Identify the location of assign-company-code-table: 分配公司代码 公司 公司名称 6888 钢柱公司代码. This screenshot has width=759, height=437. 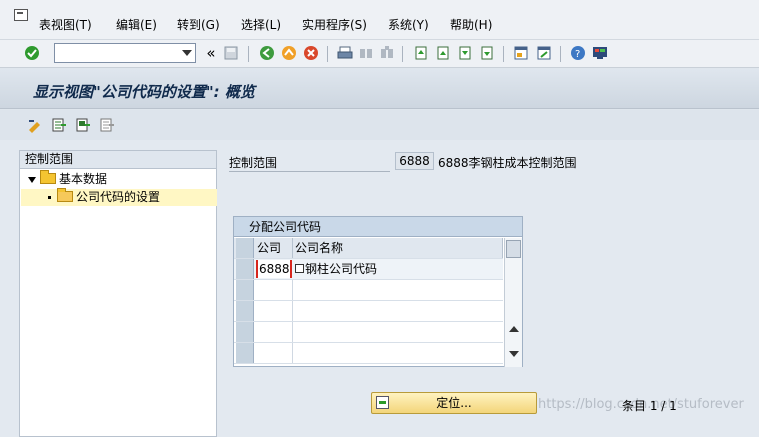
(378, 291).